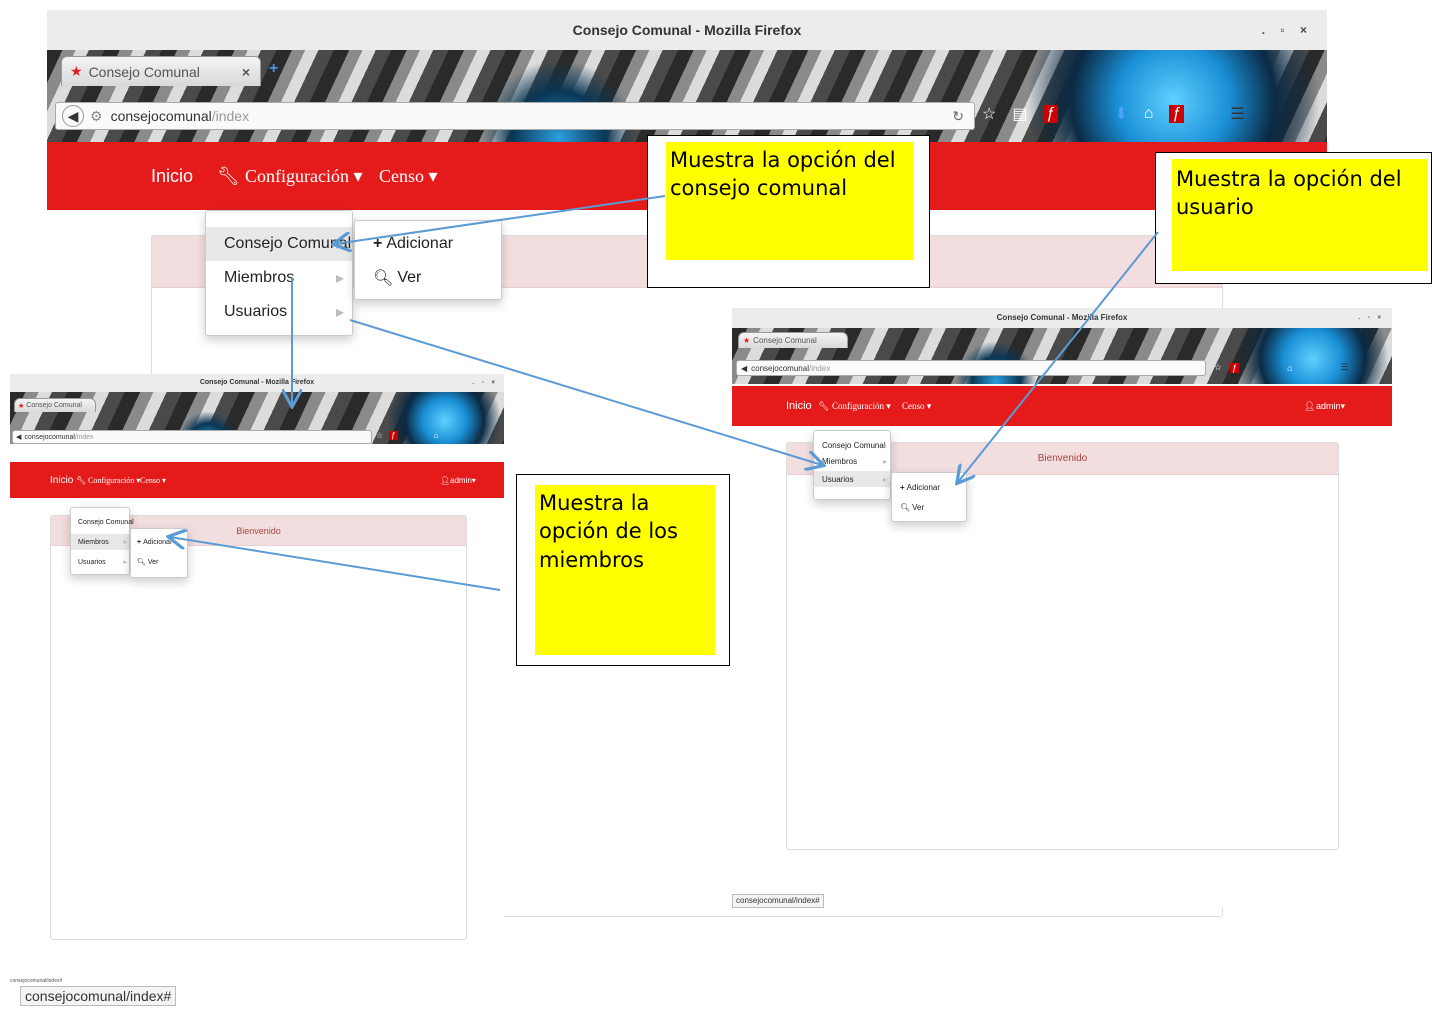 Image resolution: width=1432 pixels, height=1012 pixels. Describe the element at coordinates (429, 435) in the screenshot. I see `toolbar-icons: ☆ ƒ ⌂ ☰` at that location.